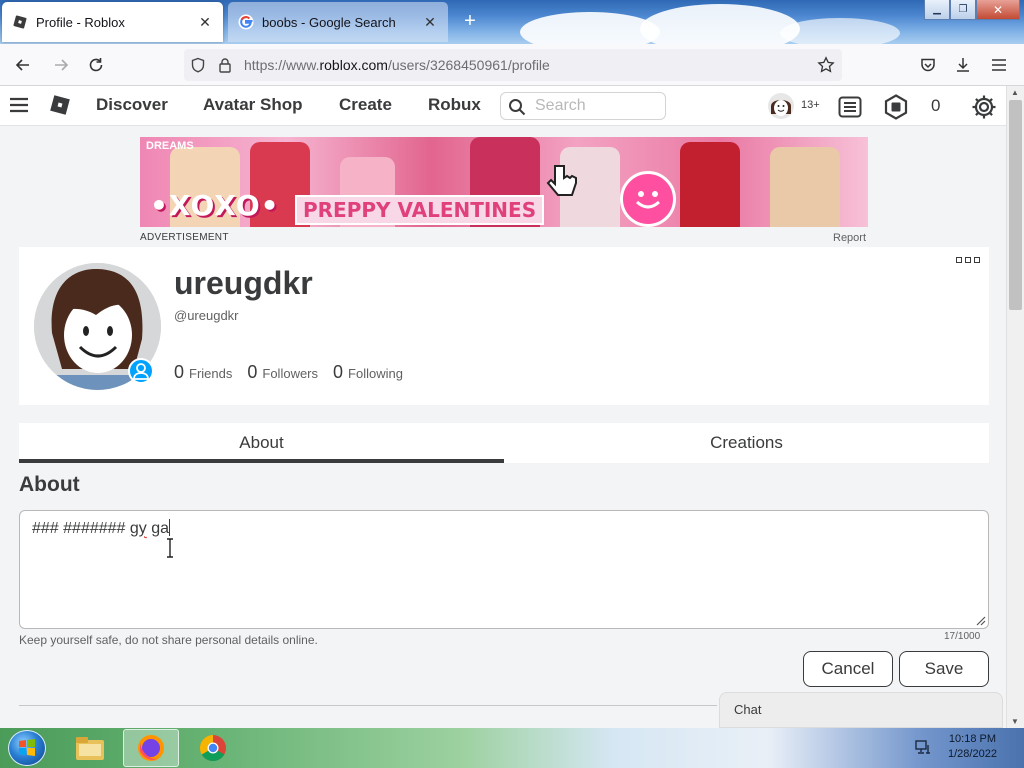  I want to click on bookmark-star-icon, so click(826, 65).